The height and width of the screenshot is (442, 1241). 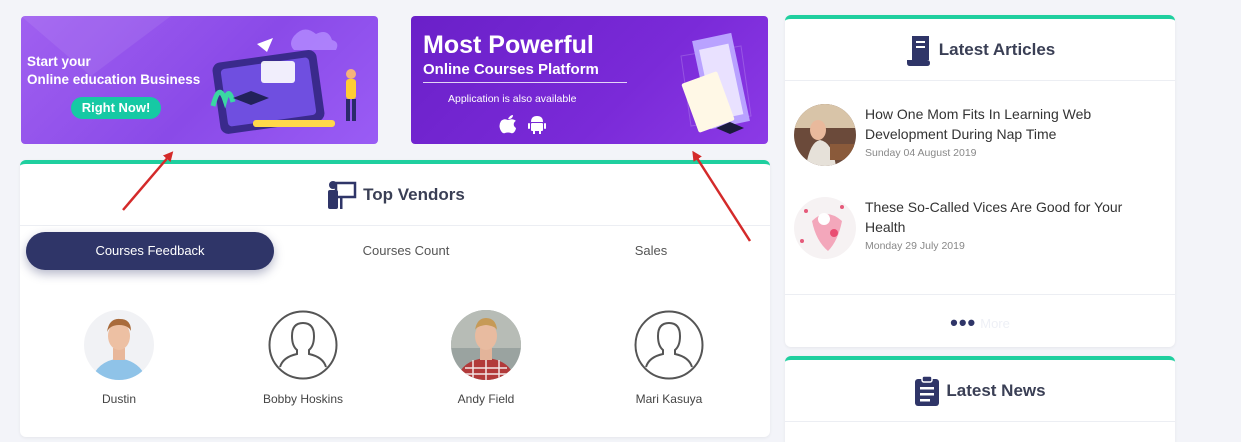 I want to click on more-articles-button: ••• More, so click(x=980, y=320).